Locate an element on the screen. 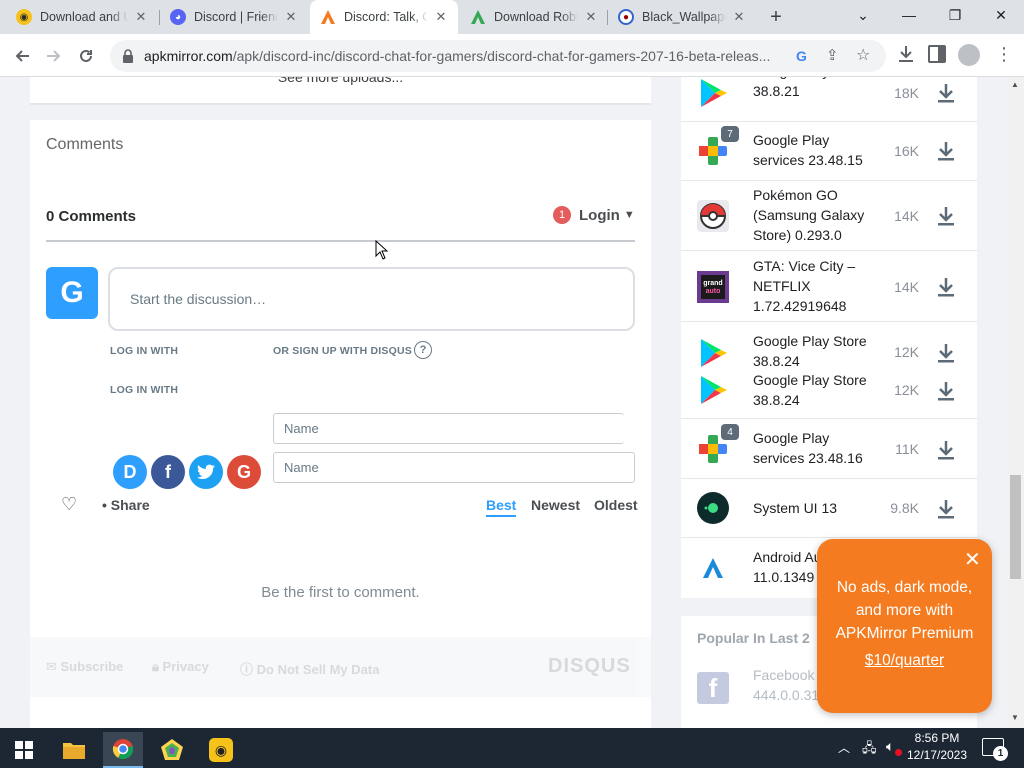  clock-time: 8:56 PM is located at coordinates (937, 738).